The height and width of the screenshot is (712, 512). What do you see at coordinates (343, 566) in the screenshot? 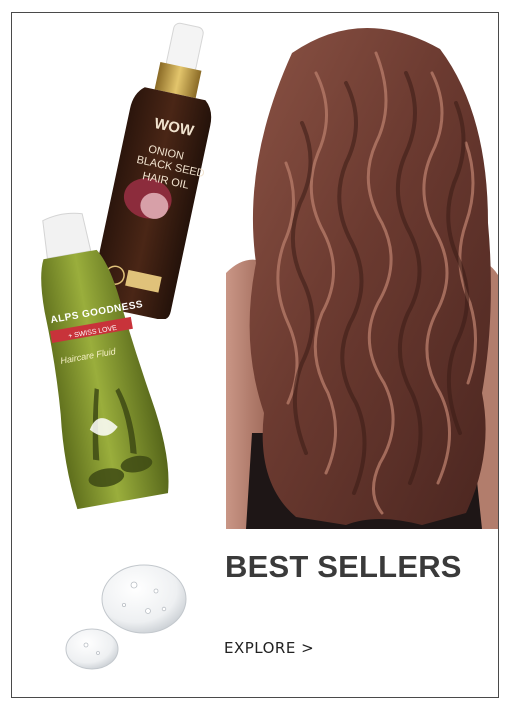
I see `banner-title: BEST SELLERS` at bounding box center [343, 566].